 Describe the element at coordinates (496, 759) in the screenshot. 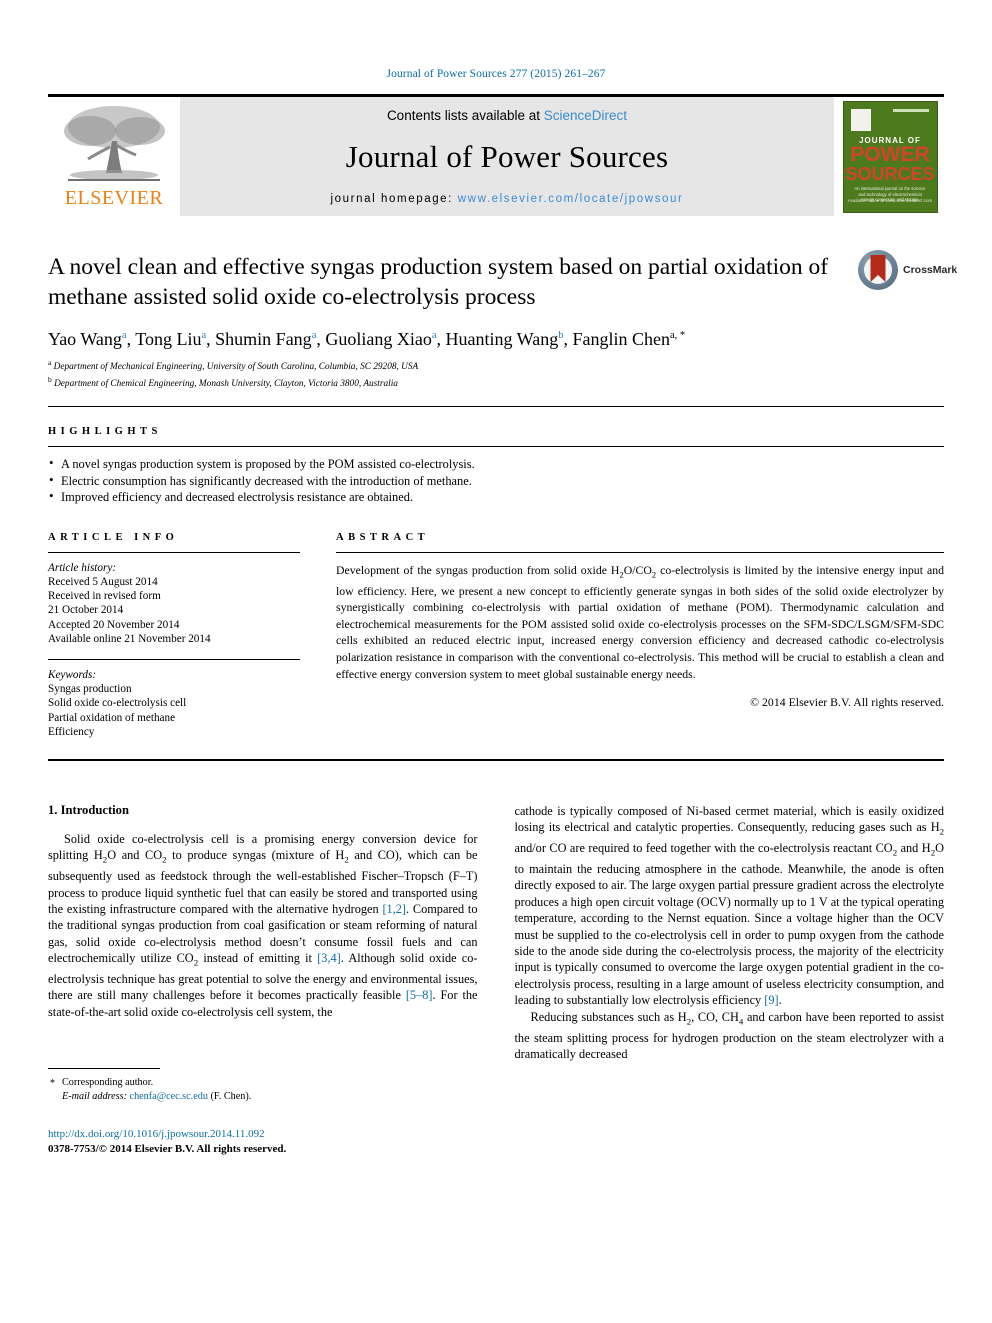

I see `divider-after-abstract` at that location.